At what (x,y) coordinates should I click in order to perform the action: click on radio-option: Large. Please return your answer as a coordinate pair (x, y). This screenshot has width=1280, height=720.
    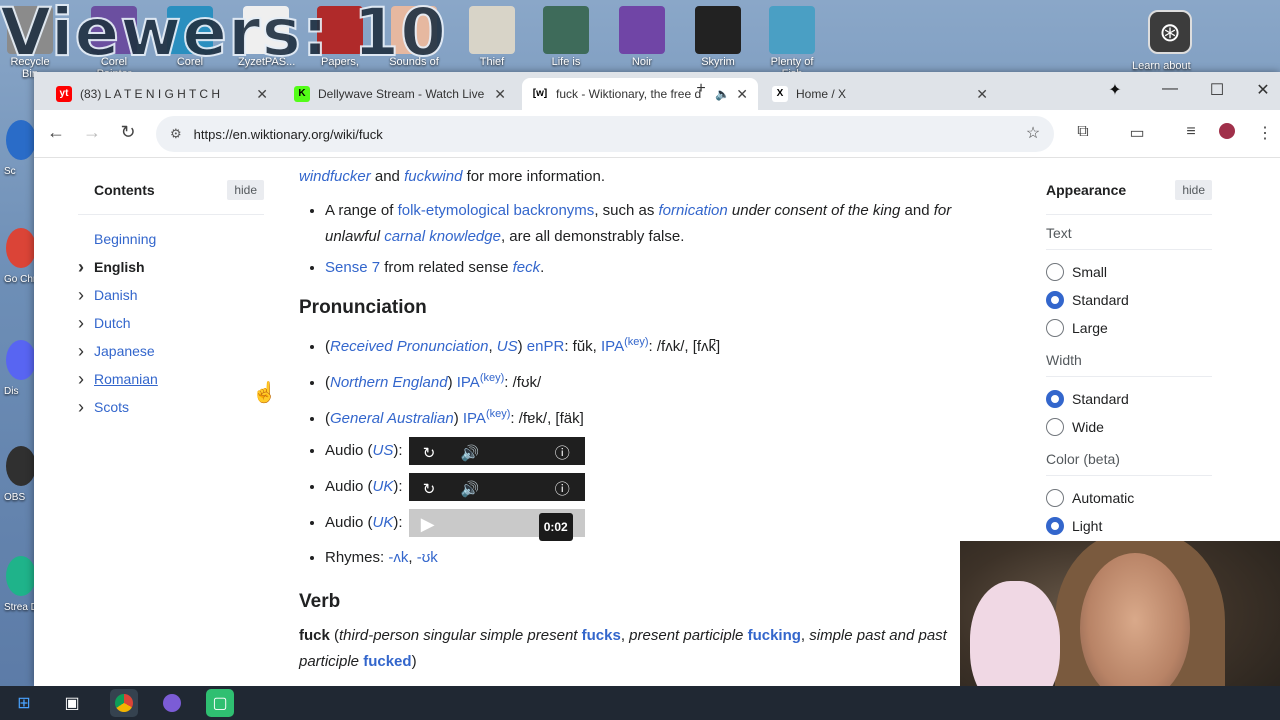
    Looking at the image, I should click on (1129, 328).